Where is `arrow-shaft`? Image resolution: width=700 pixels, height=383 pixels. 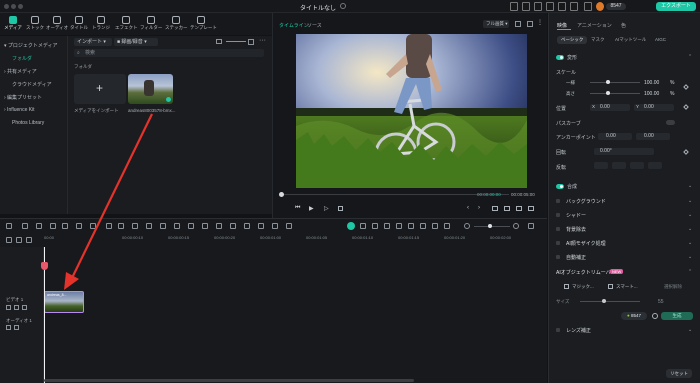
arrow-shaft is located at coordinates (112, 196).